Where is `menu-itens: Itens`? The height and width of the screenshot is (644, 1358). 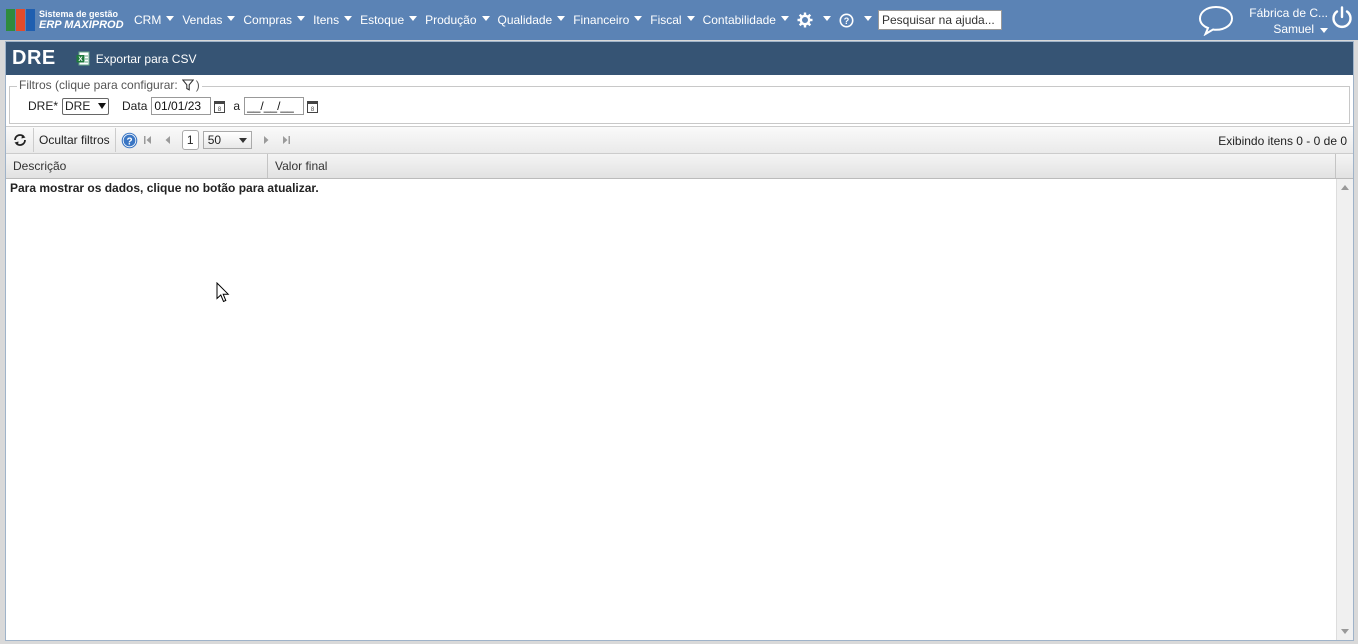 menu-itens: Itens is located at coordinates (333, 20).